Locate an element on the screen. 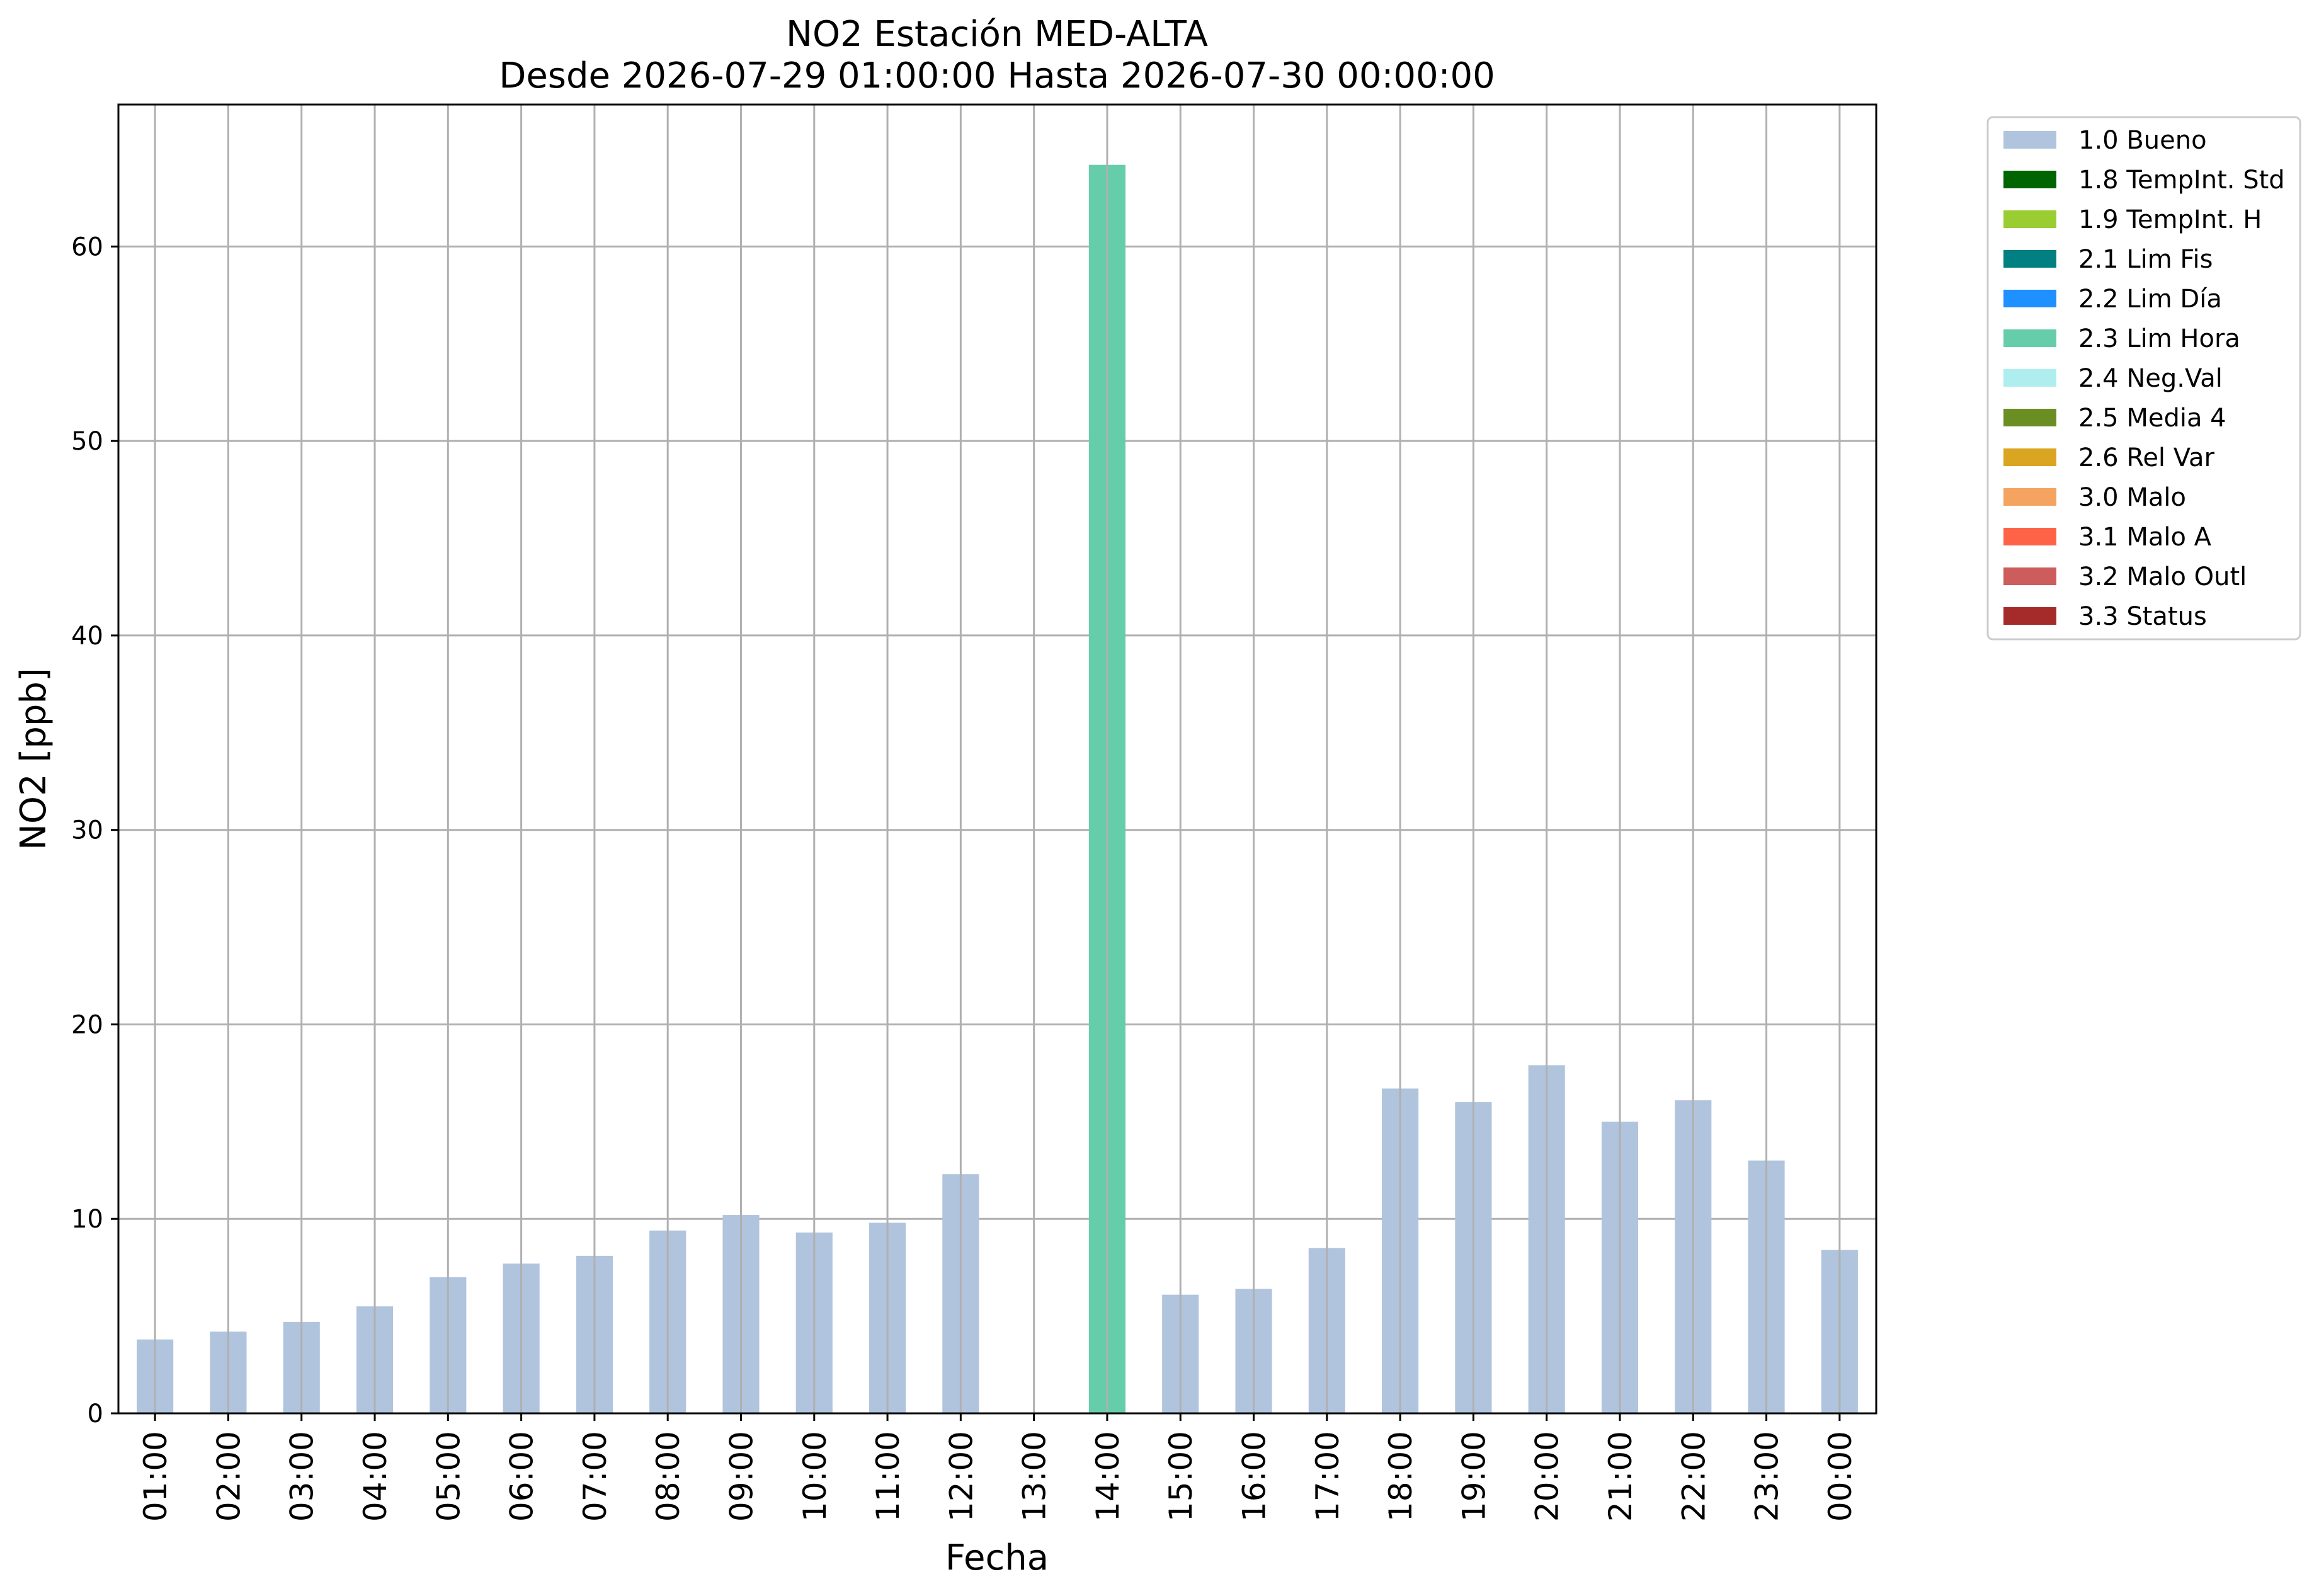  x-axis-label: Fecha is located at coordinates (997, 1557).